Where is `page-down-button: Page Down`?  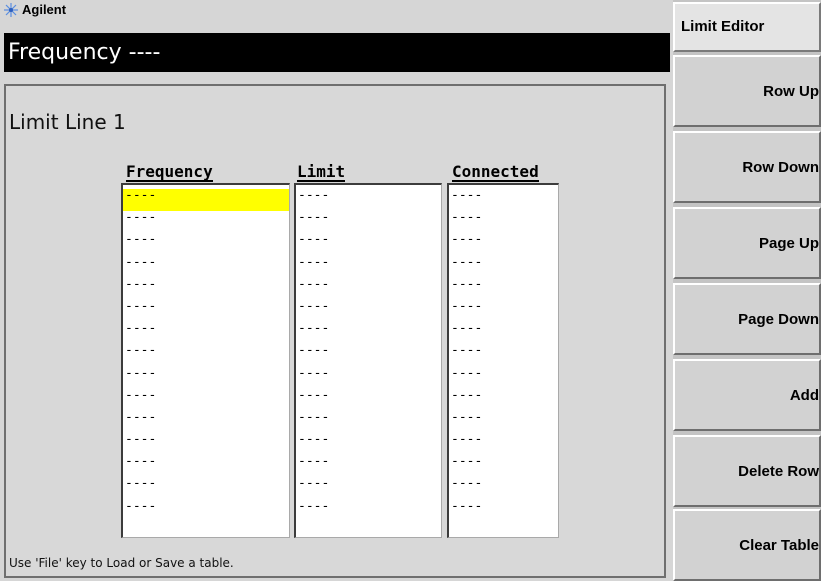 page-down-button: Page Down is located at coordinates (747, 319).